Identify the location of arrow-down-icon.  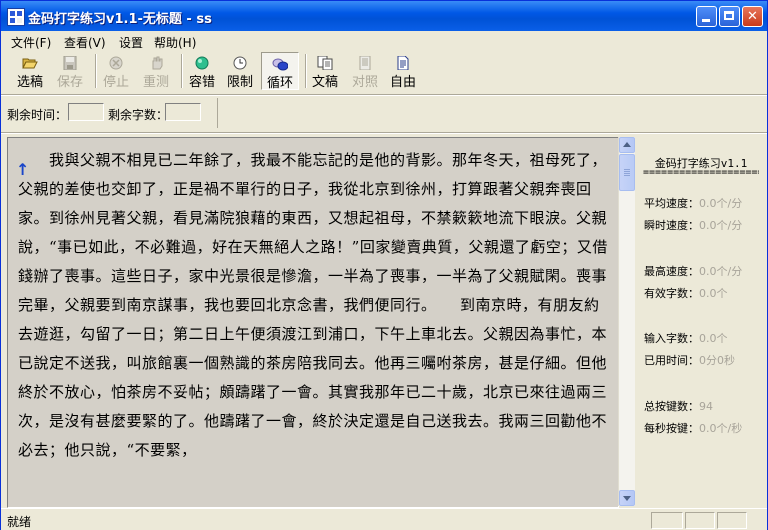
(627, 498).